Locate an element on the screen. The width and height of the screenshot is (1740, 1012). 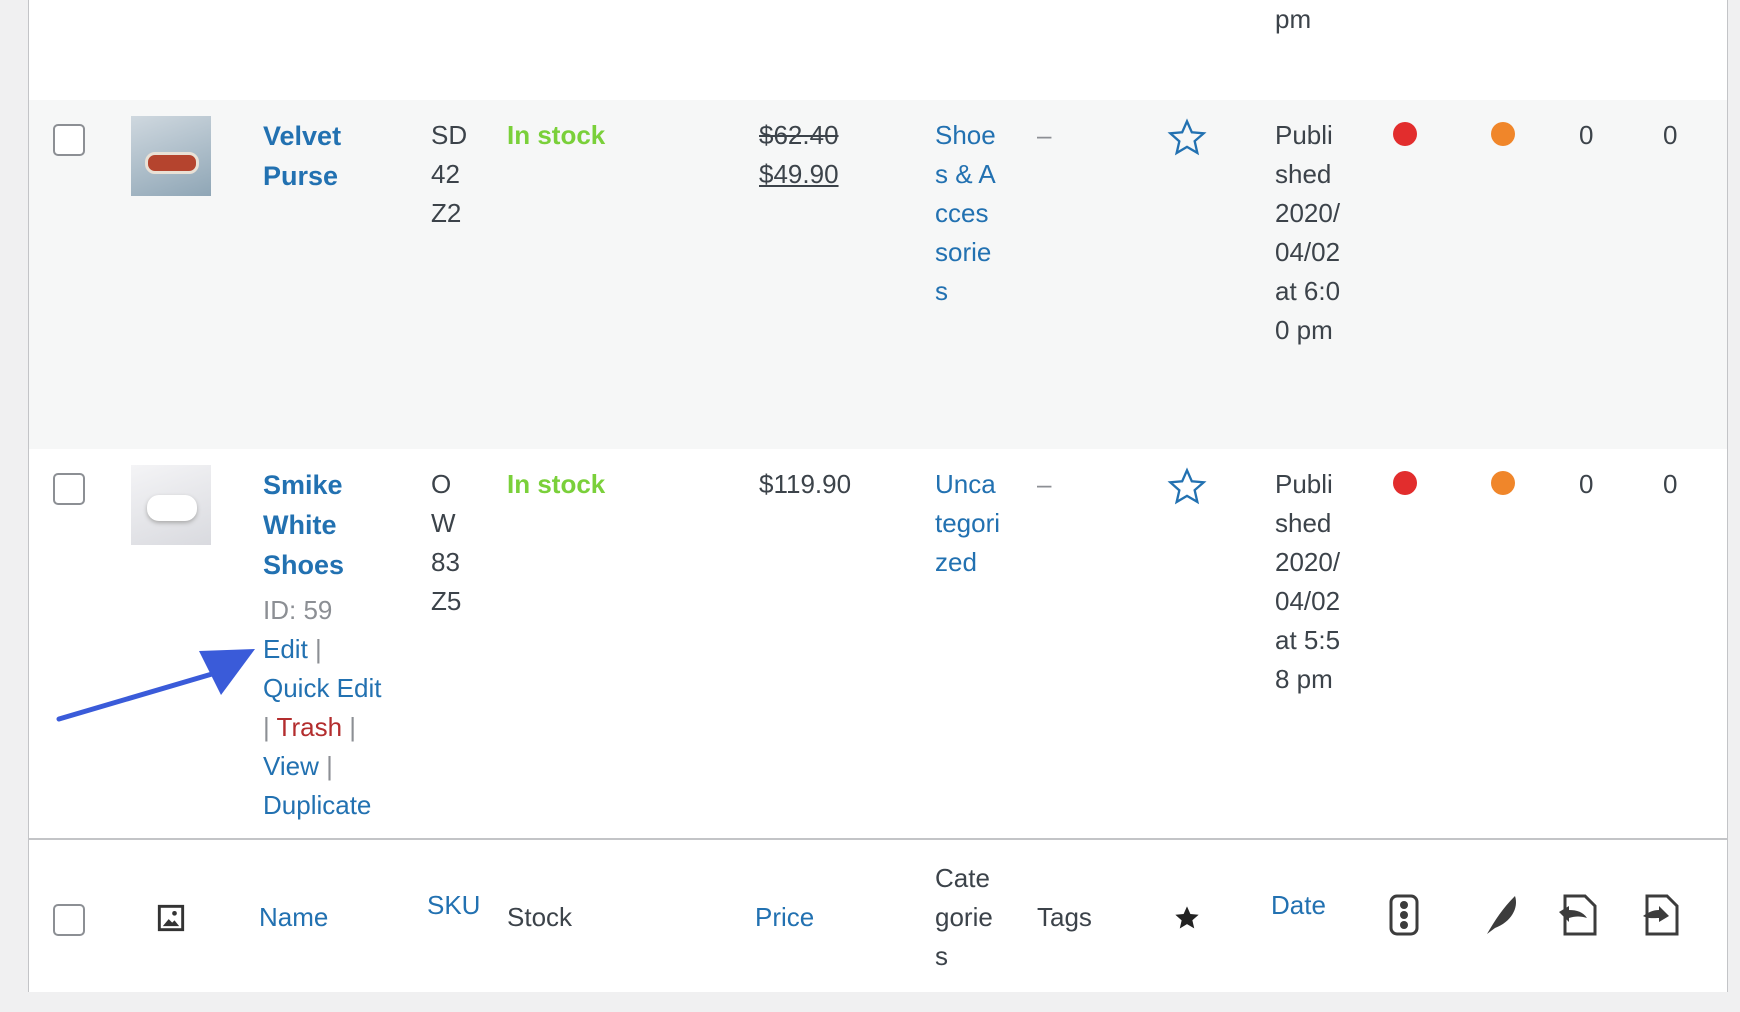
price: $119.90 is located at coordinates (805, 484).